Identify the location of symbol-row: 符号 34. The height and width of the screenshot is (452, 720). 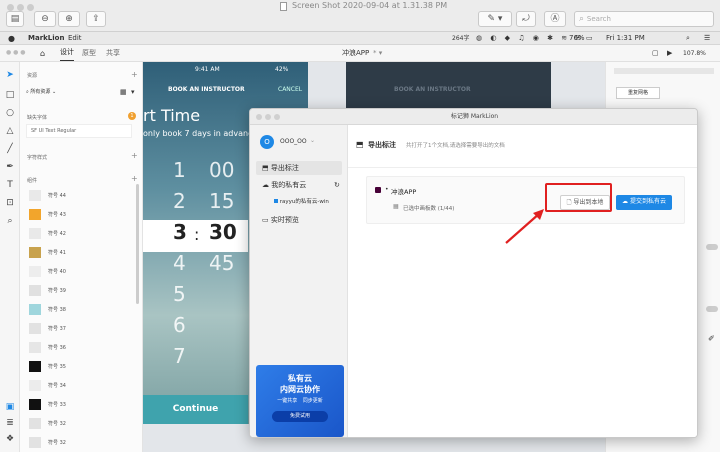
(80, 385).